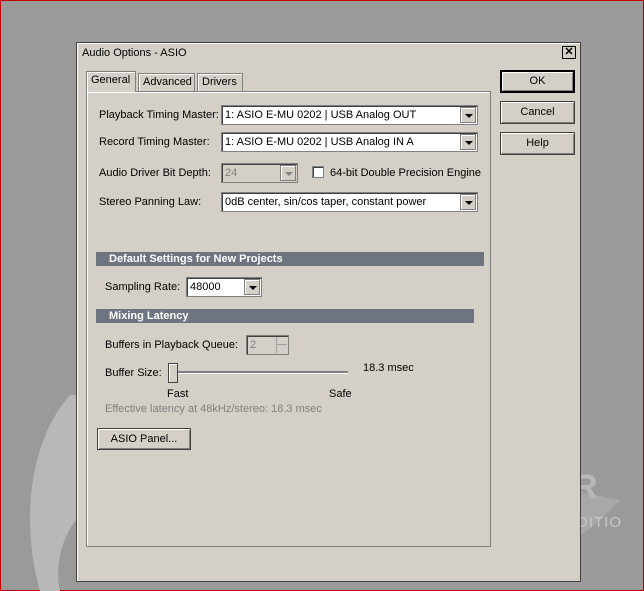 This screenshot has width=644, height=591. Describe the element at coordinates (328, 53) in the screenshot. I see `dialog-titlebar: Audio Options - ASIO ✕` at that location.